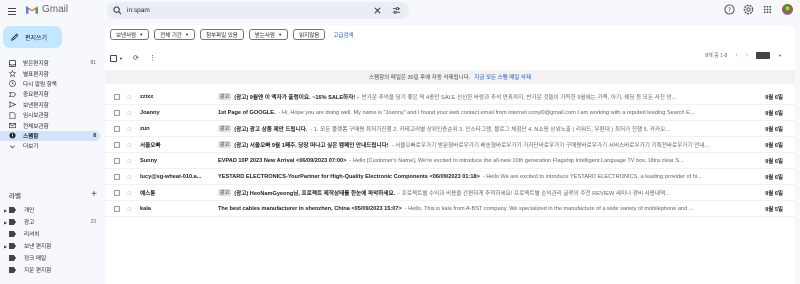 This screenshot has width=800, height=284. I want to click on sidebar-item-label: 보낸편지함, so click(36, 105).